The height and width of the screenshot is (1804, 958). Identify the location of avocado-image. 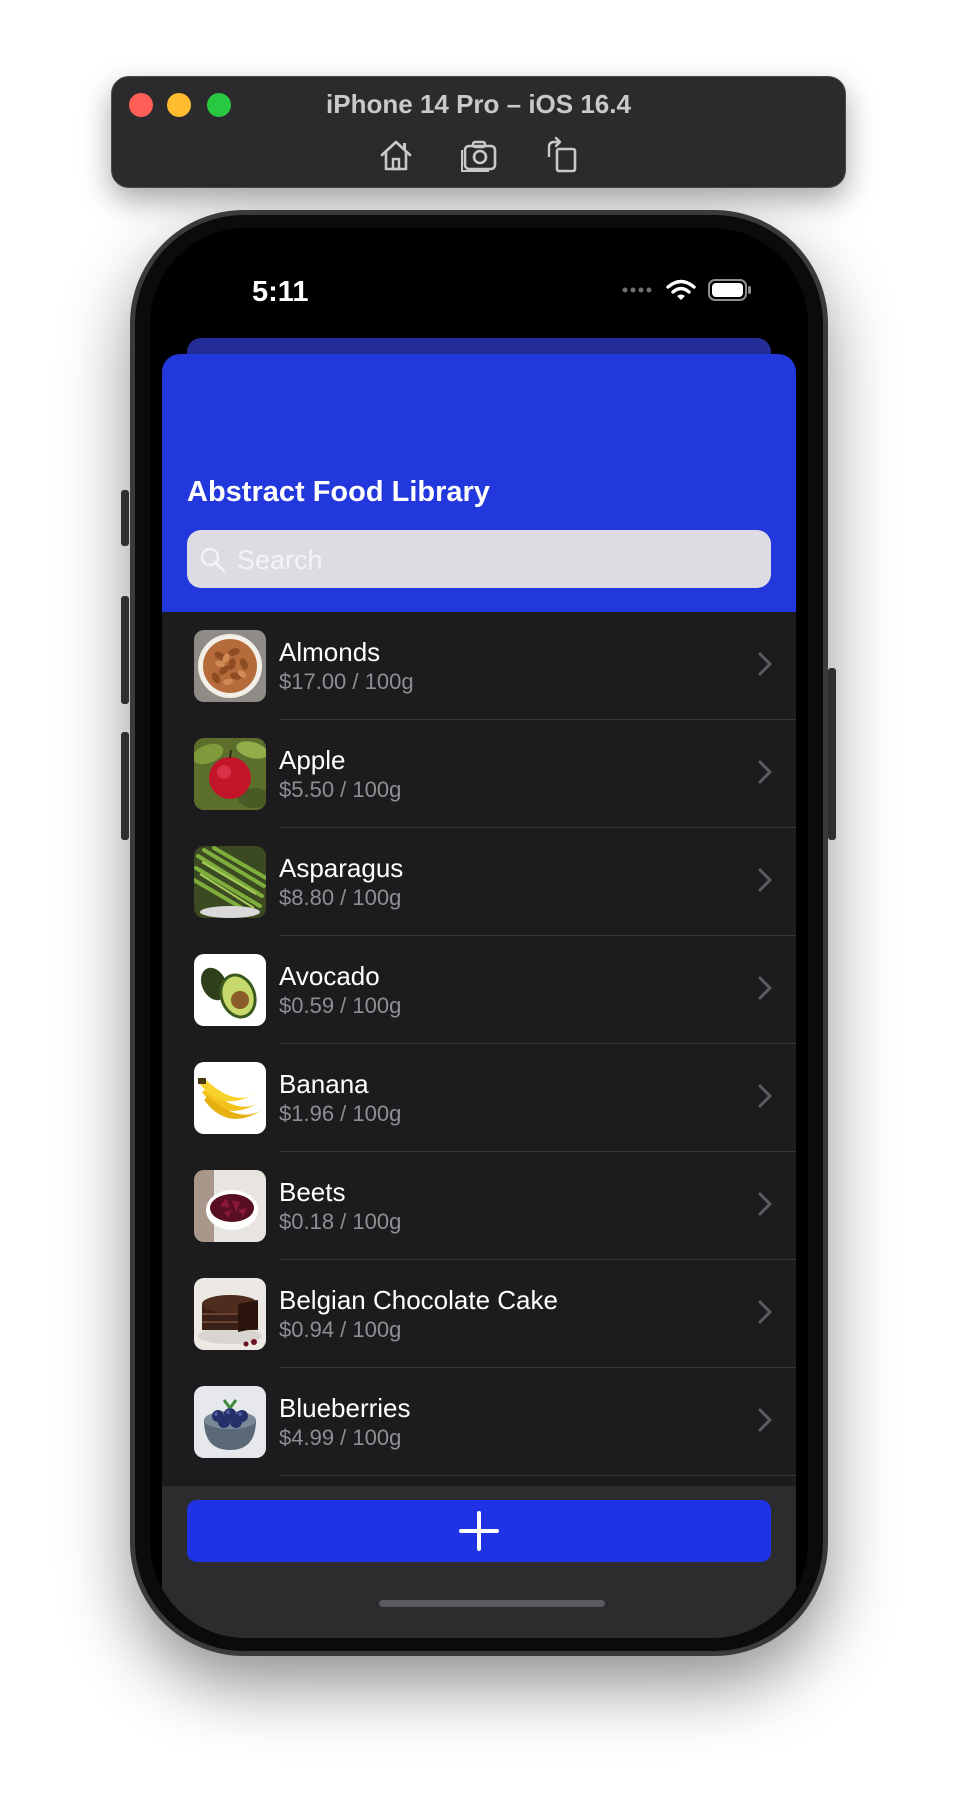
(230, 990).